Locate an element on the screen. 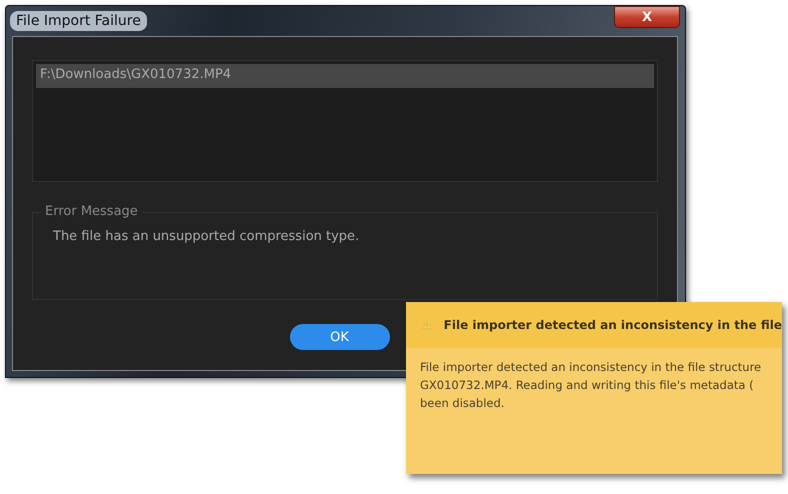  notification-message: File importer detected an inconsistency in the file structure GX010732.MP4. Reading and writing this file's metadata ( been disabled. is located at coordinates (590, 385).